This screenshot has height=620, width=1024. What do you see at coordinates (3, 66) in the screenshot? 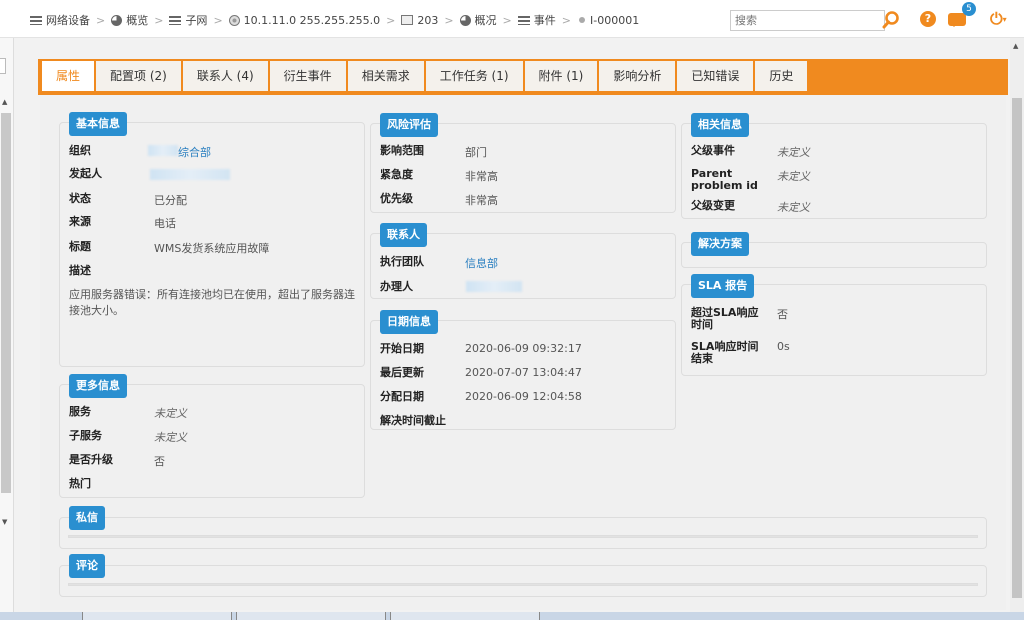
I see `panel-toggle-handle` at bounding box center [3, 66].